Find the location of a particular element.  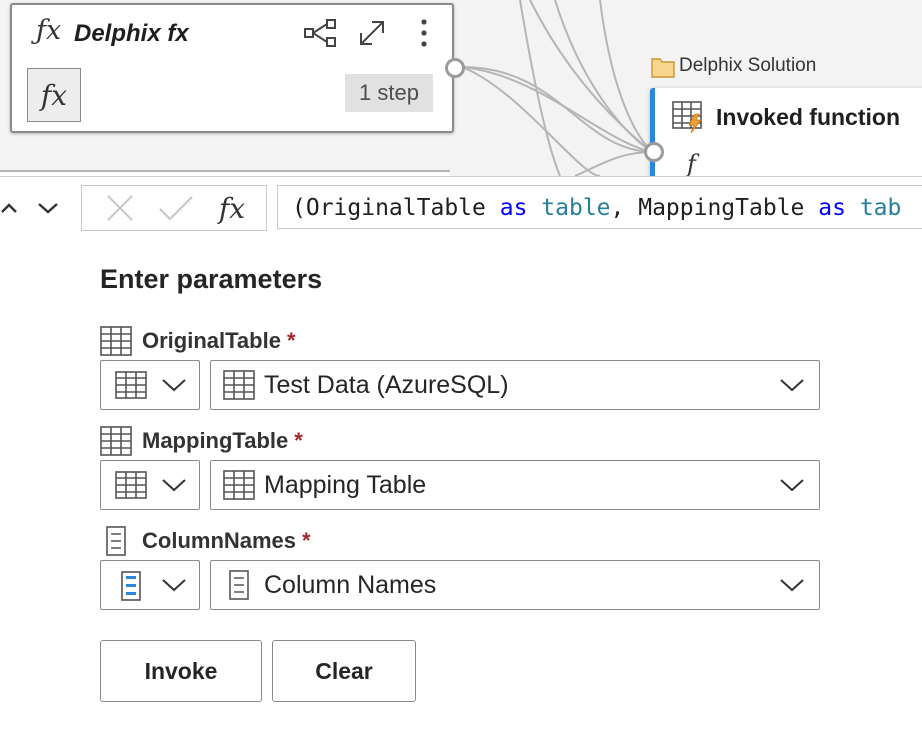

check-icon is located at coordinates (176, 208).